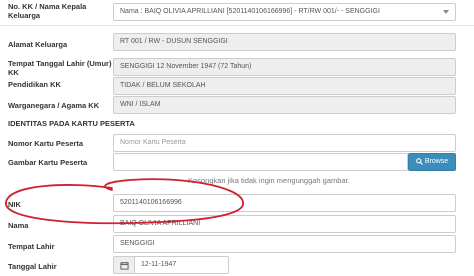 The image size is (474, 276). What do you see at coordinates (284, 224) in the screenshot?
I see `nama-input: BAIQ OLIVIA APRILLIANI` at bounding box center [284, 224].